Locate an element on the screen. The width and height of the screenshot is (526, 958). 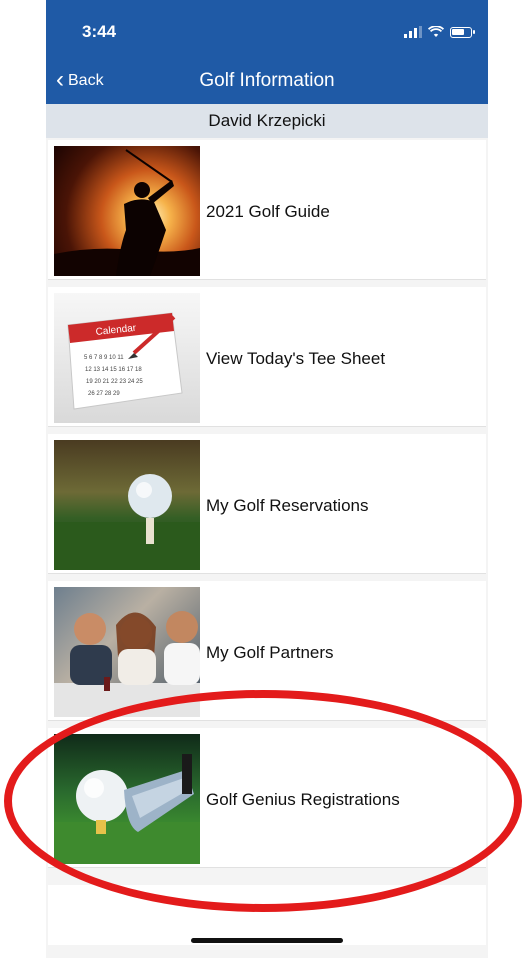
battery-icon is located at coordinates (462, 32).